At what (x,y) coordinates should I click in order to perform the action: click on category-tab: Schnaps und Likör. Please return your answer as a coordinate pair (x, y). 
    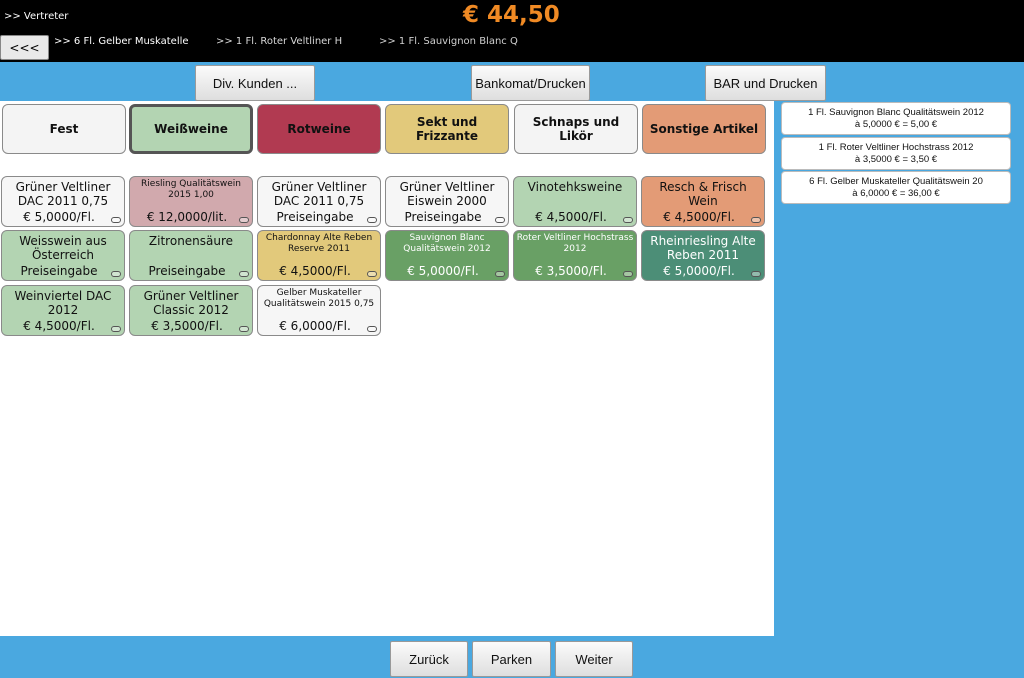
    Looking at the image, I should click on (576, 129).